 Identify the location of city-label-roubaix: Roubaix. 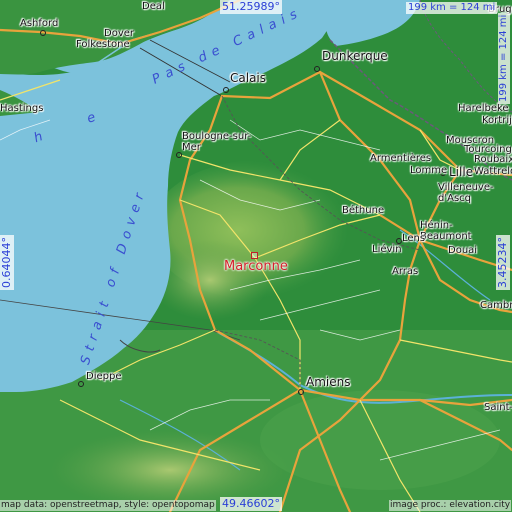
(493, 159).